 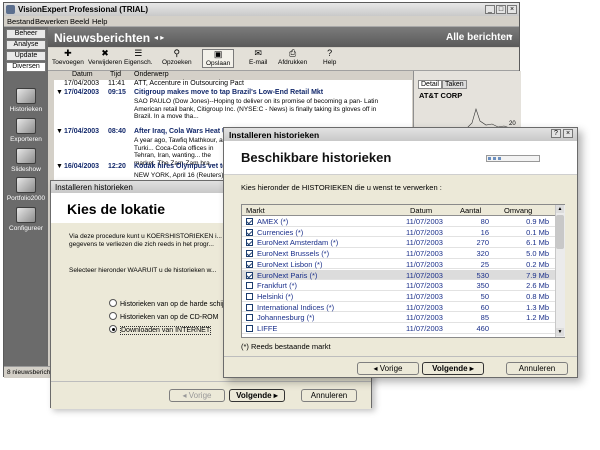 I want to click on minimize-icon: _, so click(x=490, y=9).